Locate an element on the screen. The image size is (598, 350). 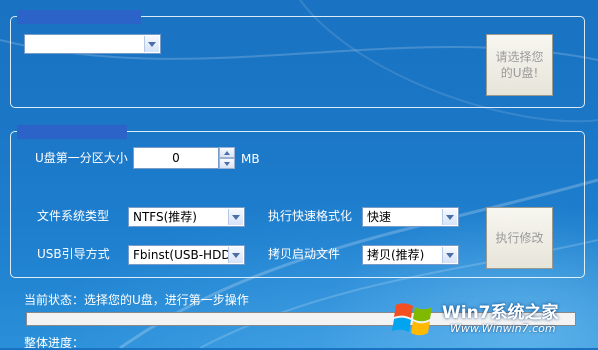
usb-boot-combo: Fbinst(USB-HDD) is located at coordinates (186, 255).